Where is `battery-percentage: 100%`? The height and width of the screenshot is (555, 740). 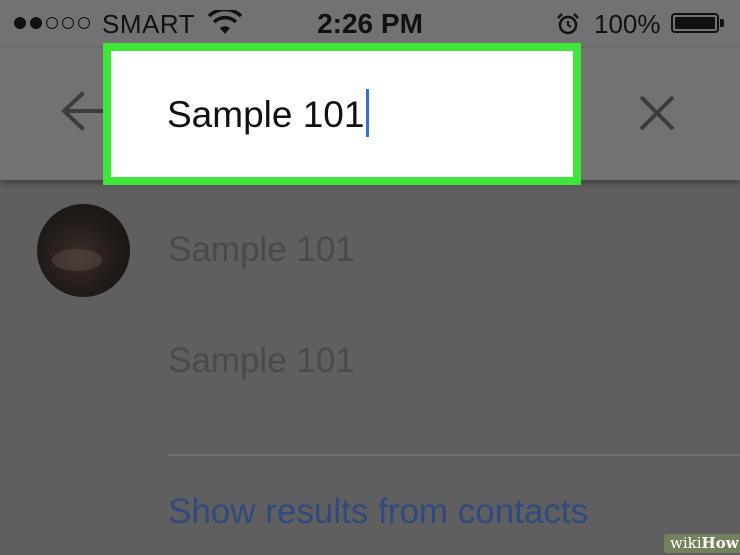 battery-percentage: 100% is located at coordinates (627, 24).